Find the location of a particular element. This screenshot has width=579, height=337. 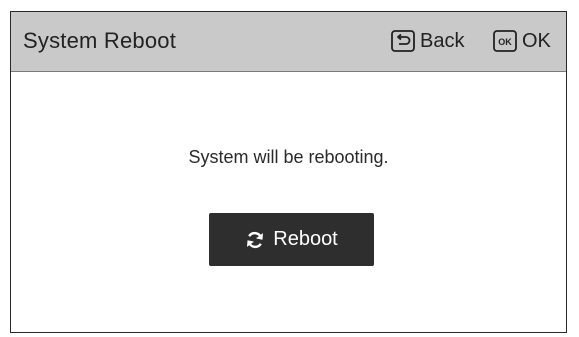

reboot-button: Reboot is located at coordinates (291, 239).